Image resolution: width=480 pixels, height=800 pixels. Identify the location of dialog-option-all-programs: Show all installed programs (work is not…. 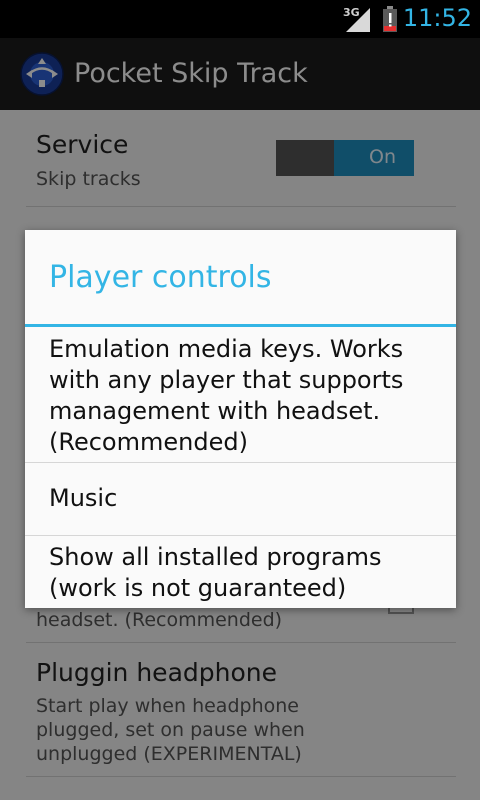
(240, 572).